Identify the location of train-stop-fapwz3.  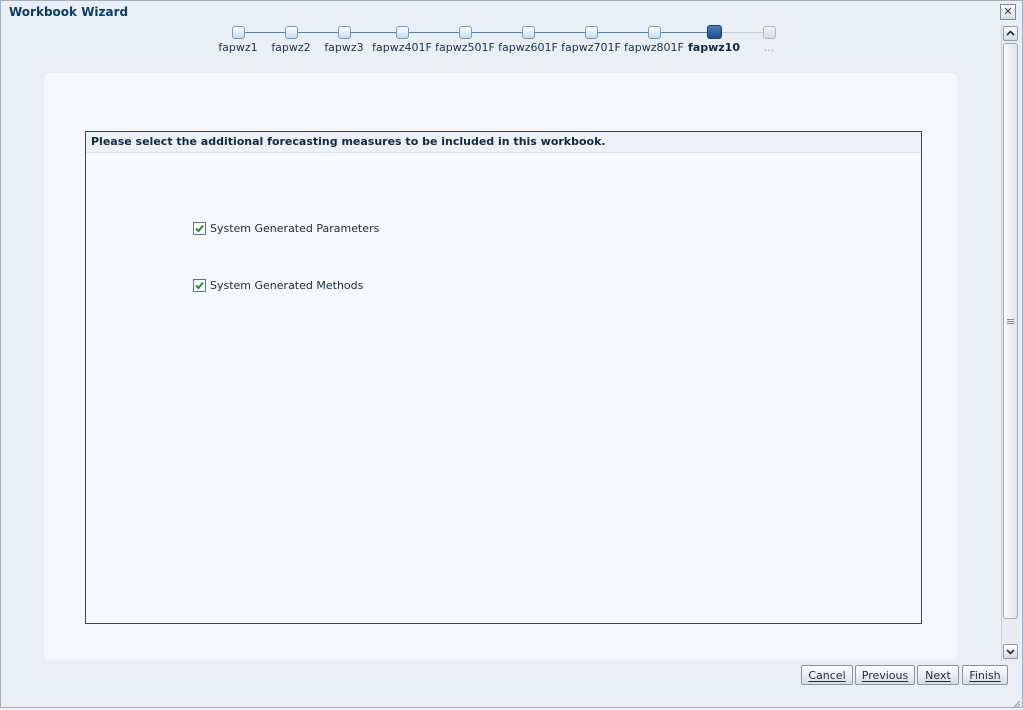
(344, 32).